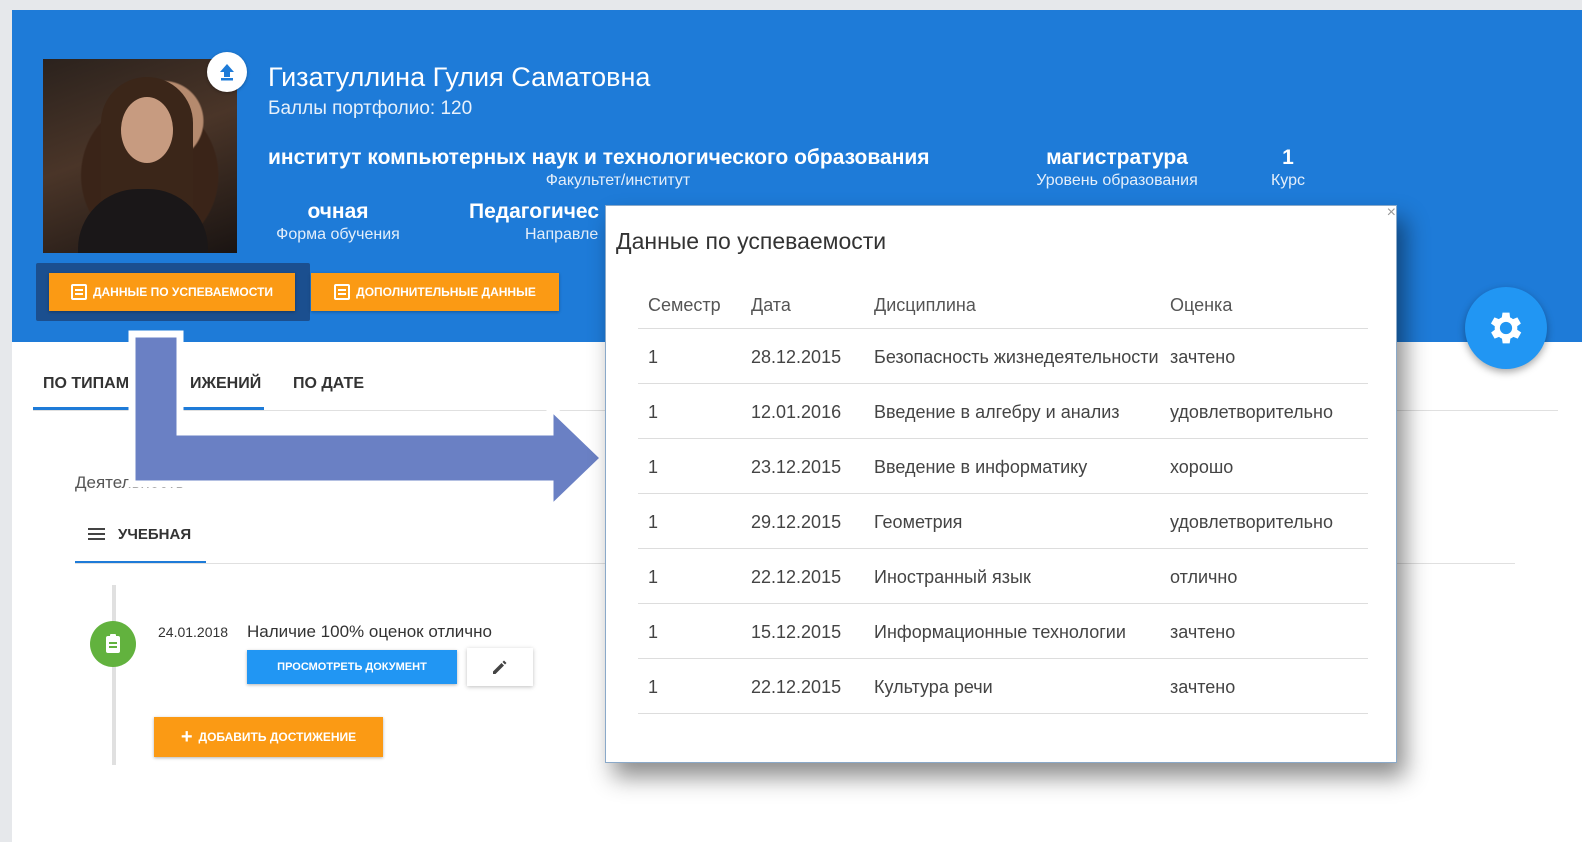 This screenshot has width=1582, height=842. I want to click on cell-grade: хорошо, so click(1264, 466).